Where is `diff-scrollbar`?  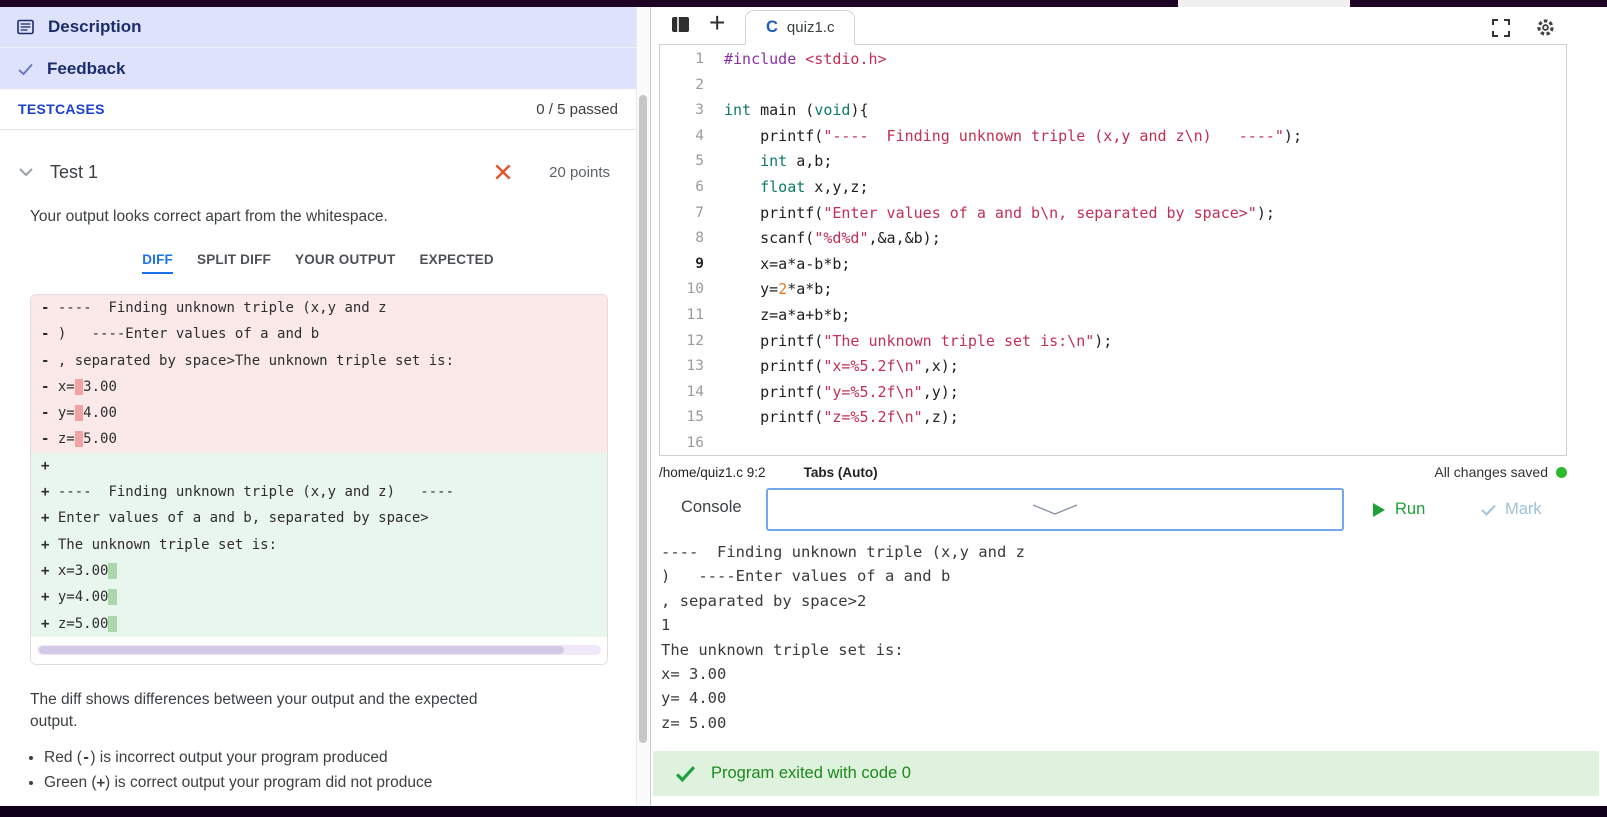 diff-scrollbar is located at coordinates (319, 650).